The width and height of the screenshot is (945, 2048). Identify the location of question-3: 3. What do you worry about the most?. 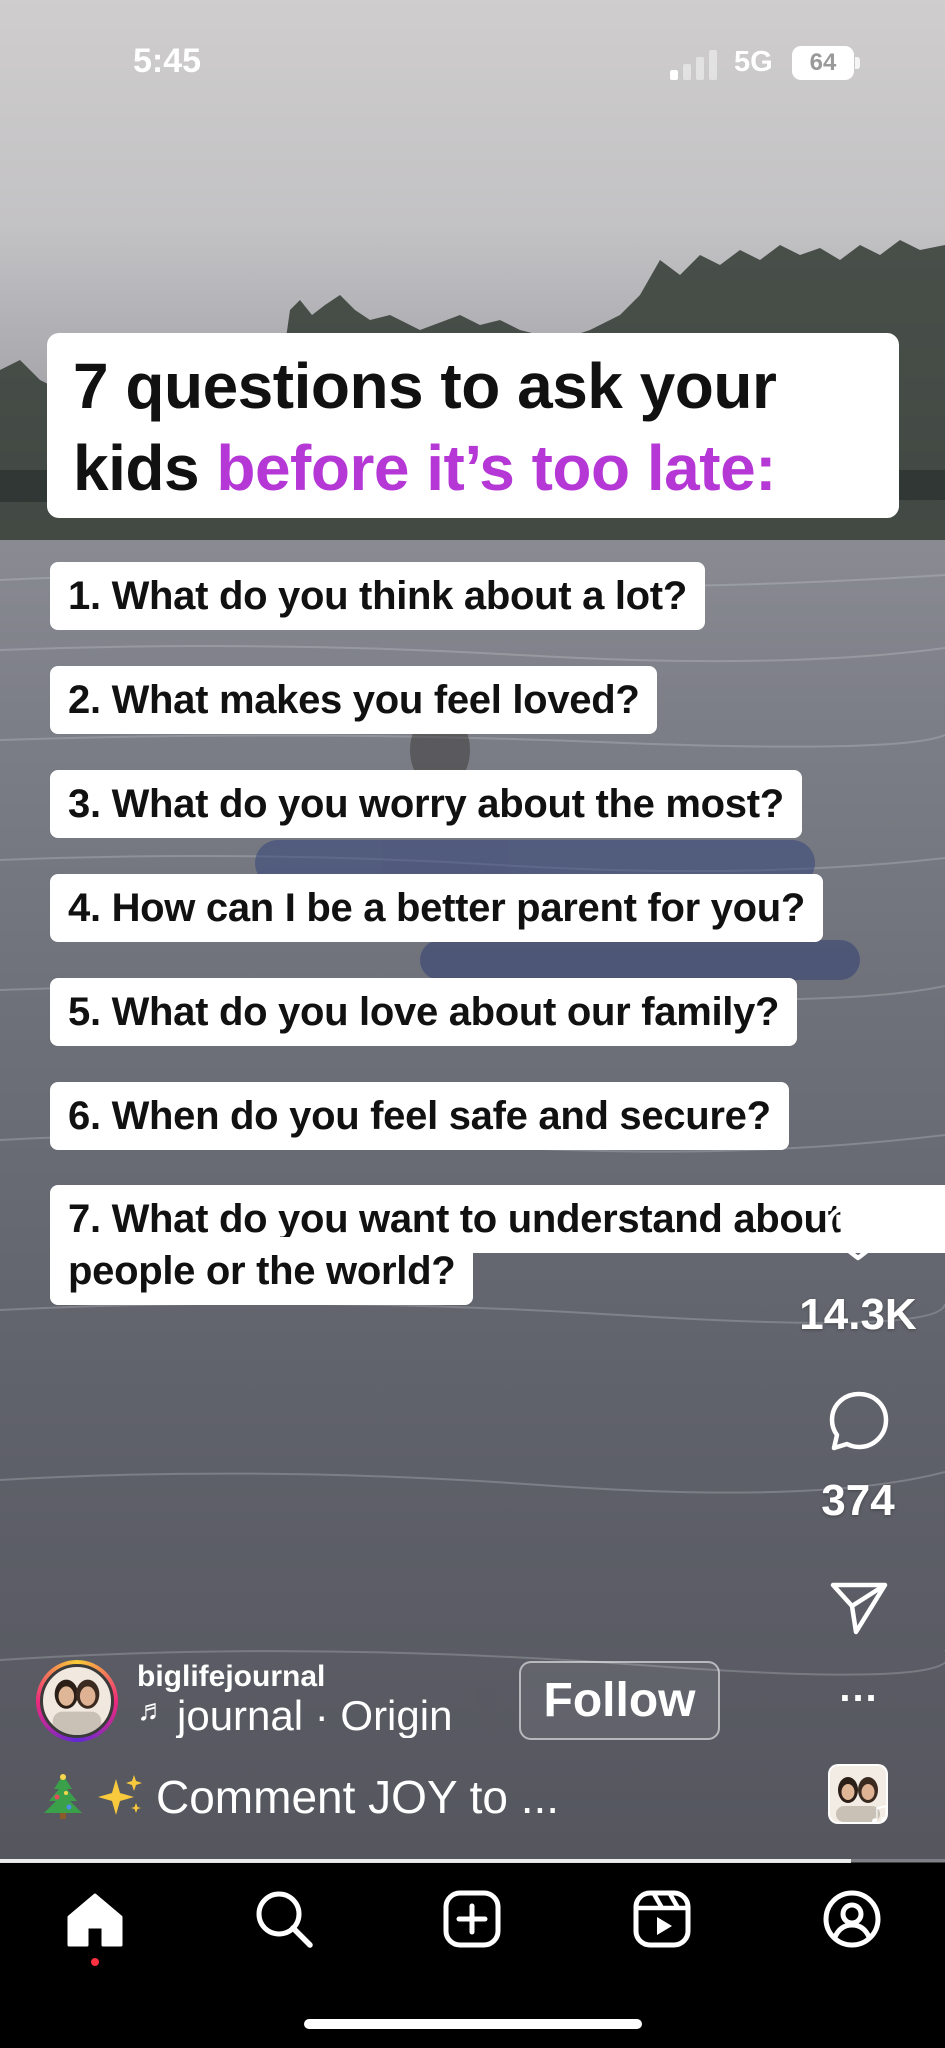
(426, 804).